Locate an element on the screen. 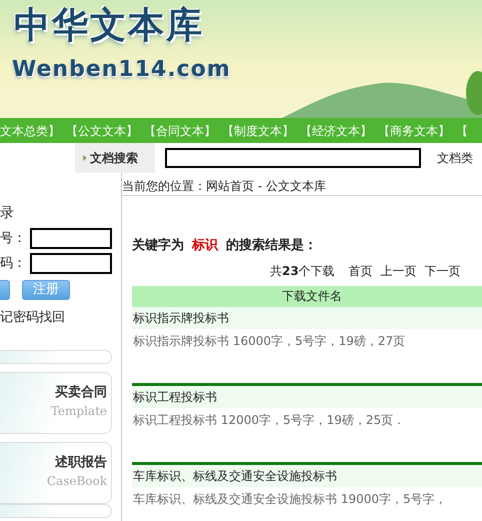 The height and width of the screenshot is (521, 482). login-title: 录 is located at coordinates (7, 213).